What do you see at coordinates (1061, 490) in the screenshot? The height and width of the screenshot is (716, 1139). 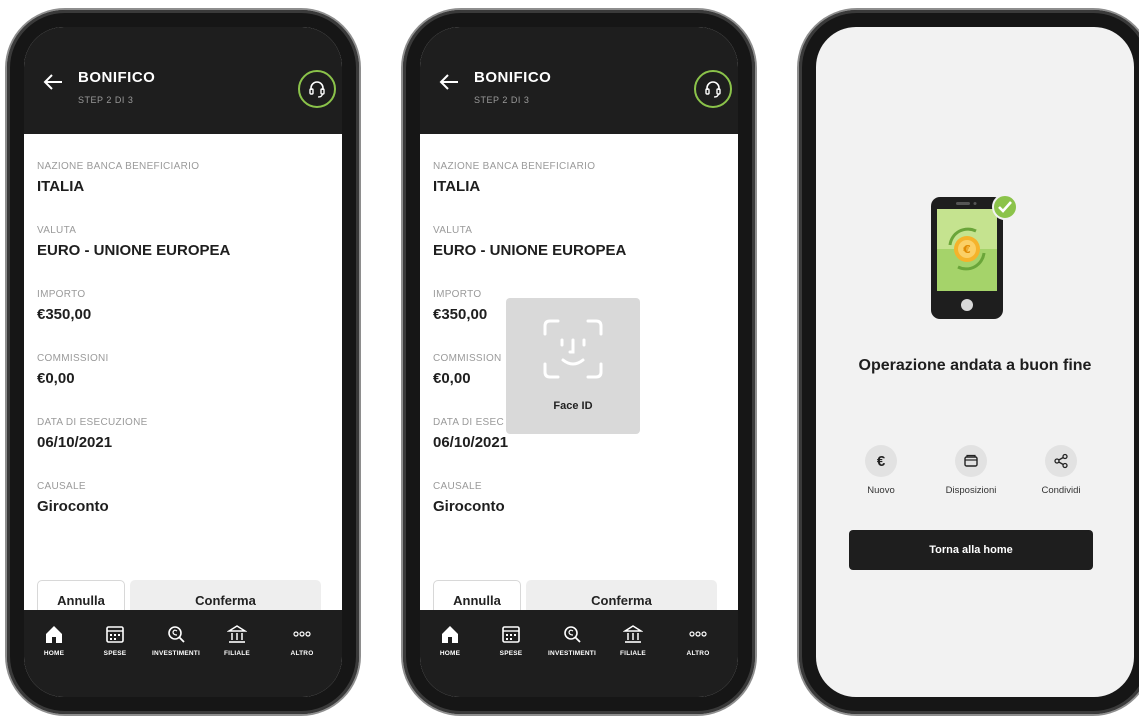 I see `action-label: Condividi` at bounding box center [1061, 490].